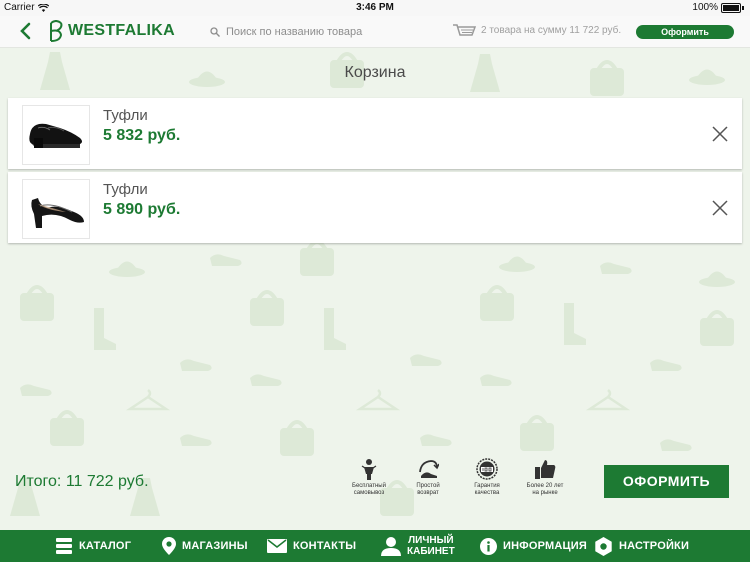 This screenshot has height=562, width=750. I want to click on westfalika-emblem-icon, so click(56, 31).